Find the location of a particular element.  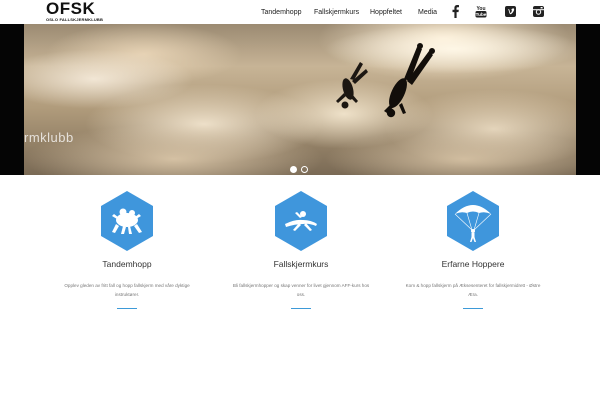

facebook-icon is located at coordinates (455, 11).